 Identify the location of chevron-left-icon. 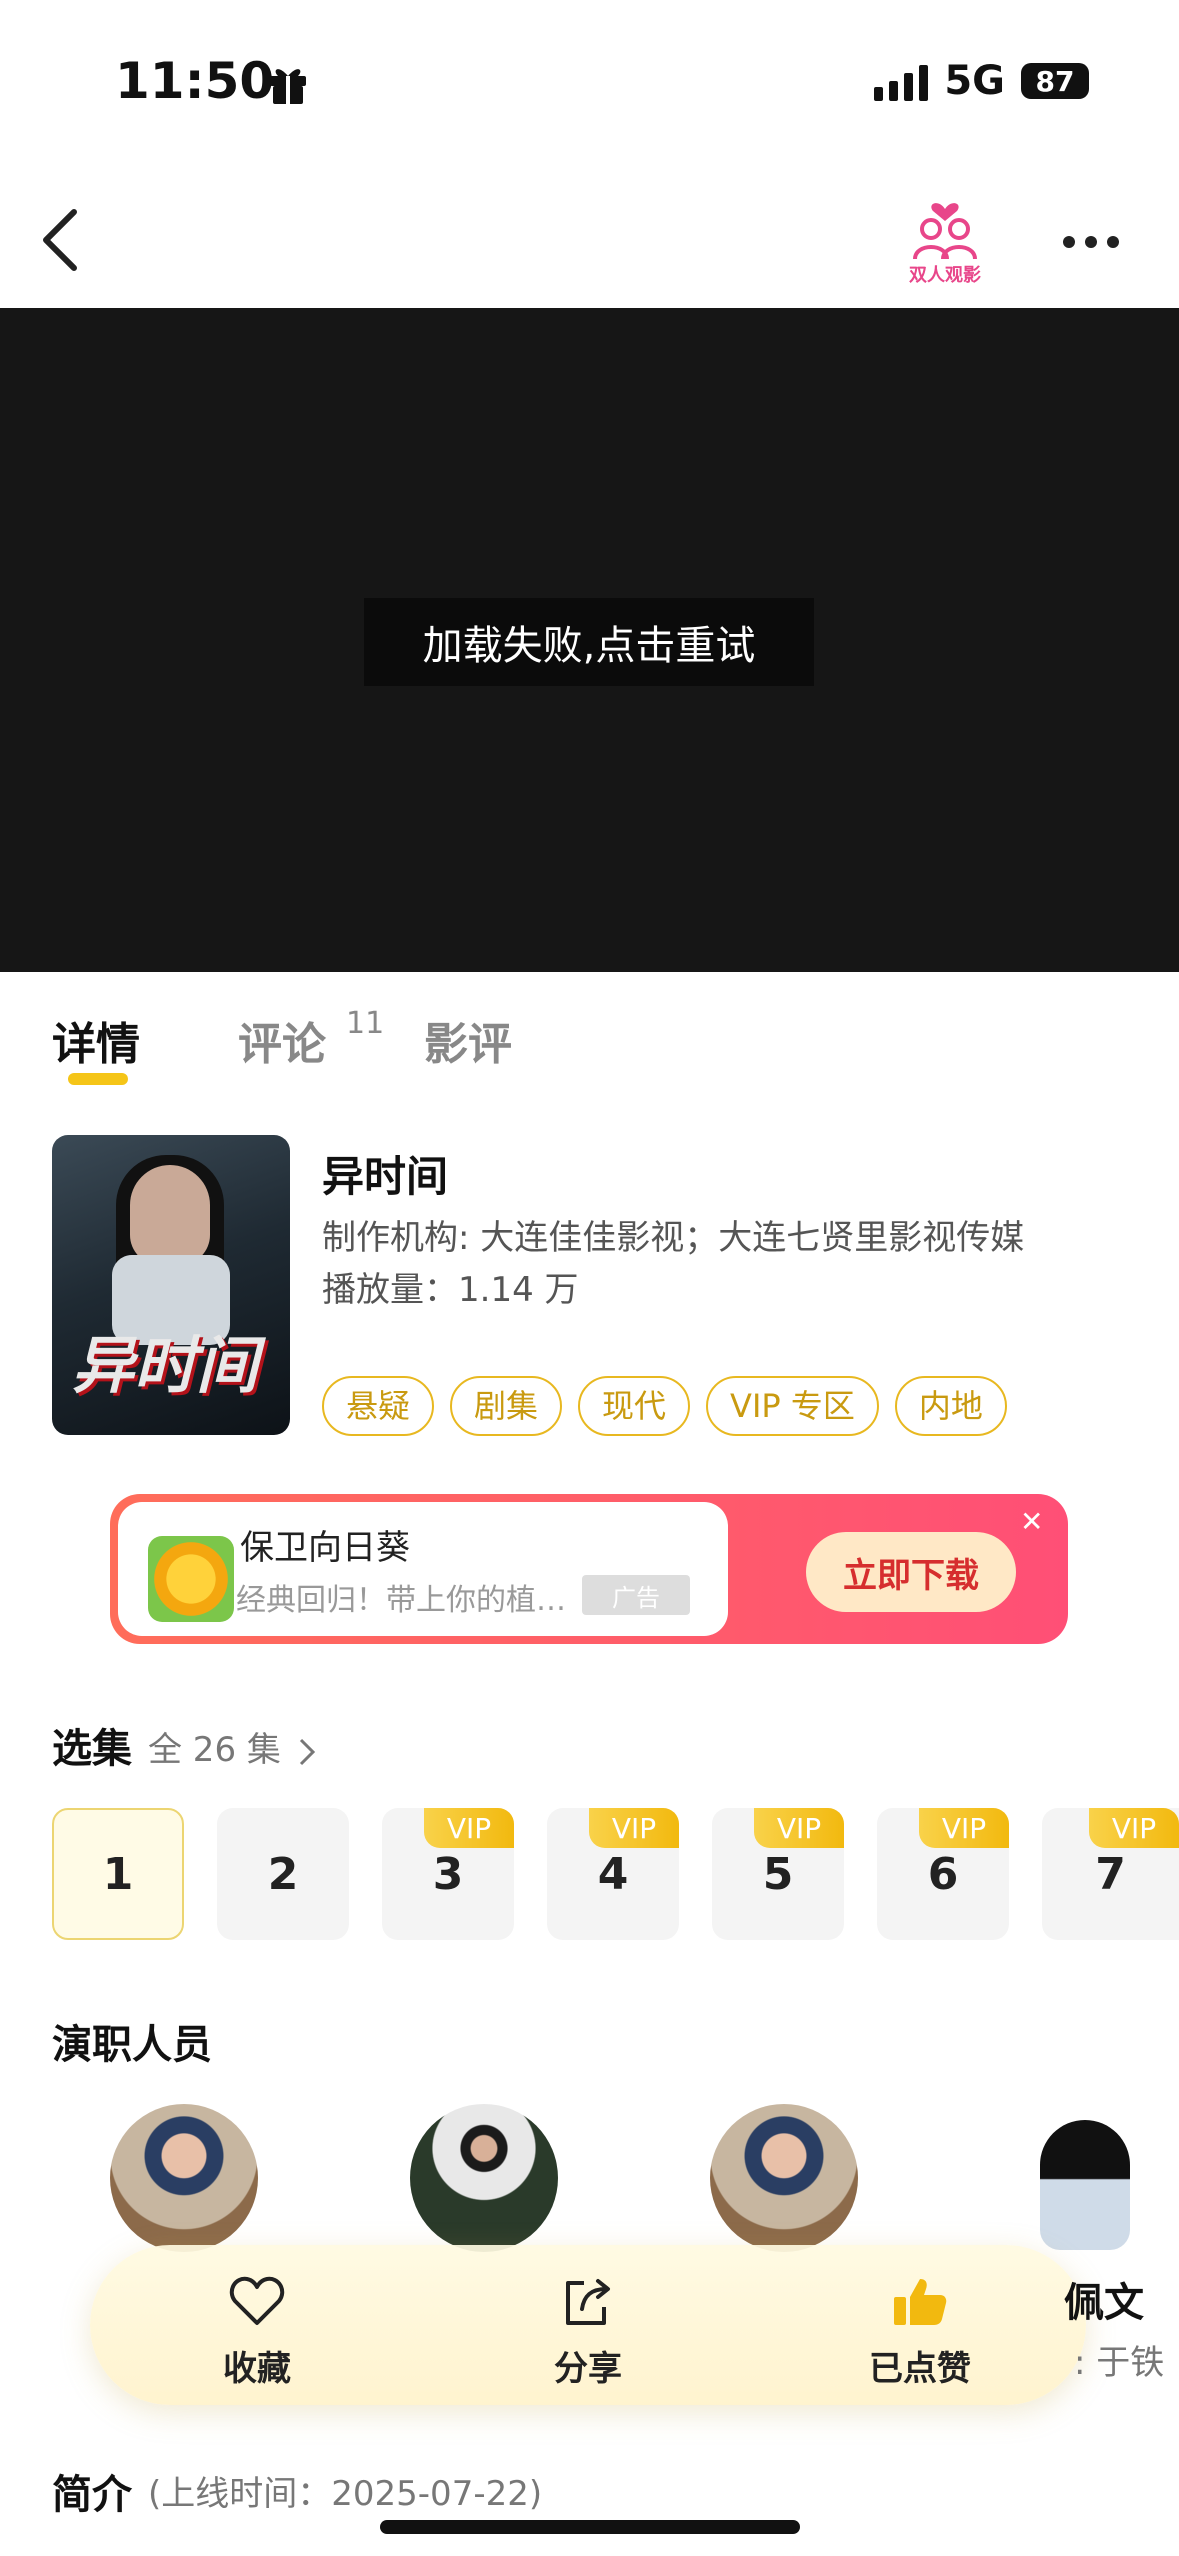
(60, 240).